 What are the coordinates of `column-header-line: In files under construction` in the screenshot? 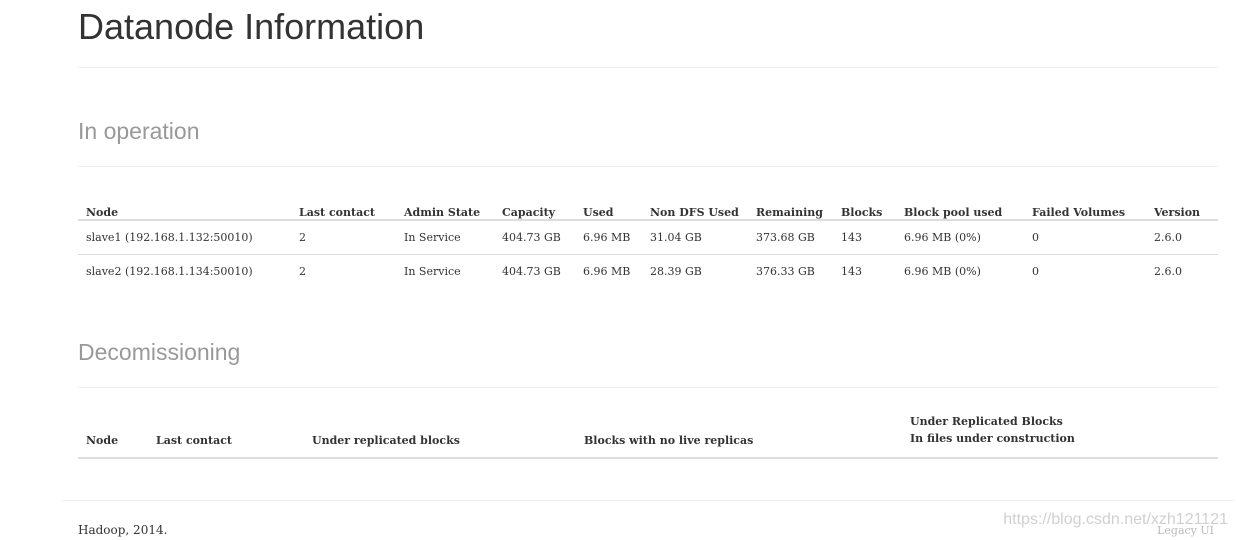 It's located at (992, 438).